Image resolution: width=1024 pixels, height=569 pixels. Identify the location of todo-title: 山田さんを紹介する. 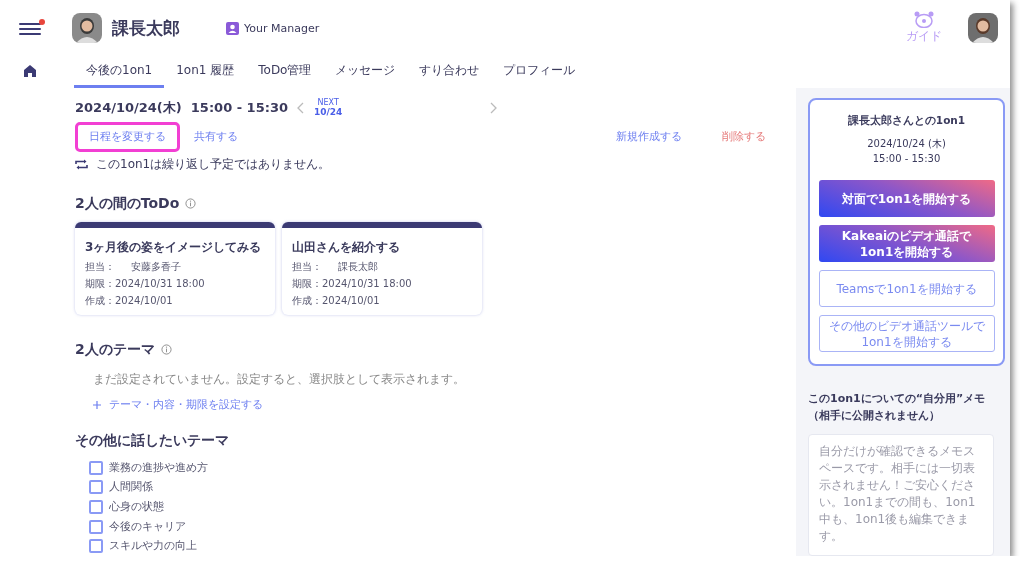
(346, 247).